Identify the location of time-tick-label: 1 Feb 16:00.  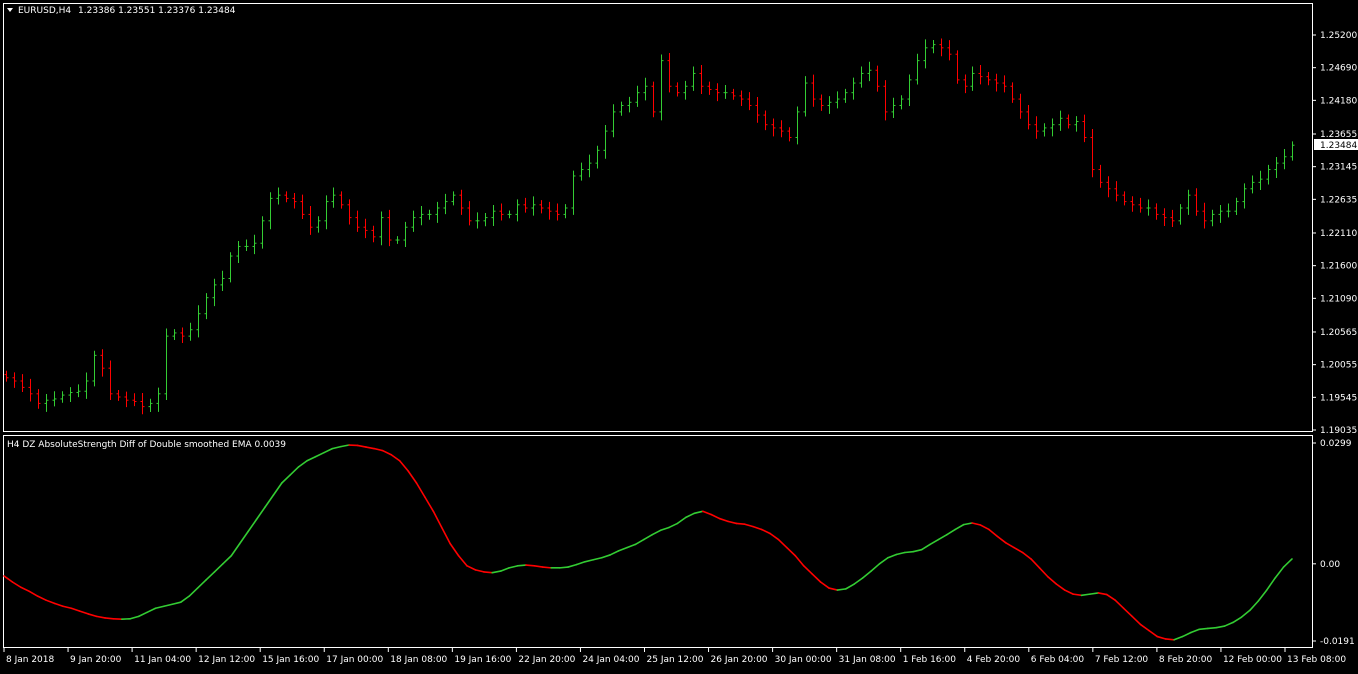
(930, 660).